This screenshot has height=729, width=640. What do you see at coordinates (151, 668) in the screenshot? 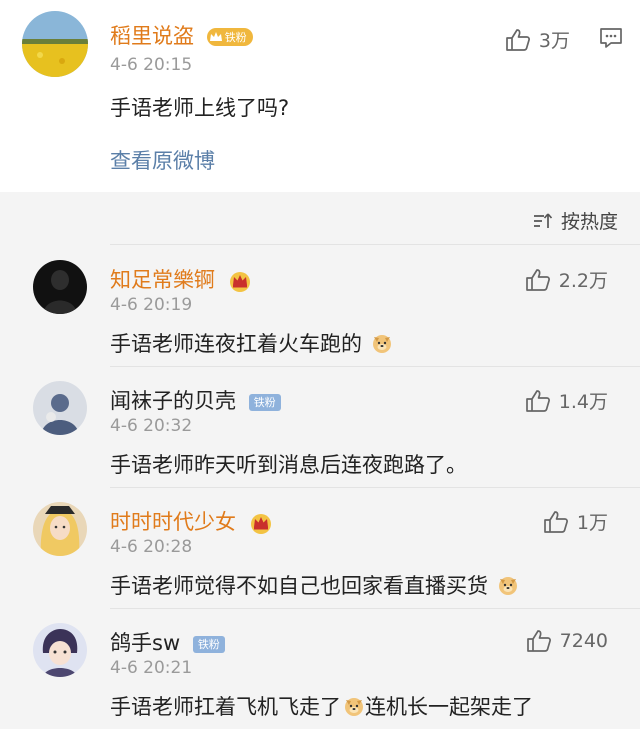
I see `comment-timestamp: 4-6 20:21` at bounding box center [151, 668].